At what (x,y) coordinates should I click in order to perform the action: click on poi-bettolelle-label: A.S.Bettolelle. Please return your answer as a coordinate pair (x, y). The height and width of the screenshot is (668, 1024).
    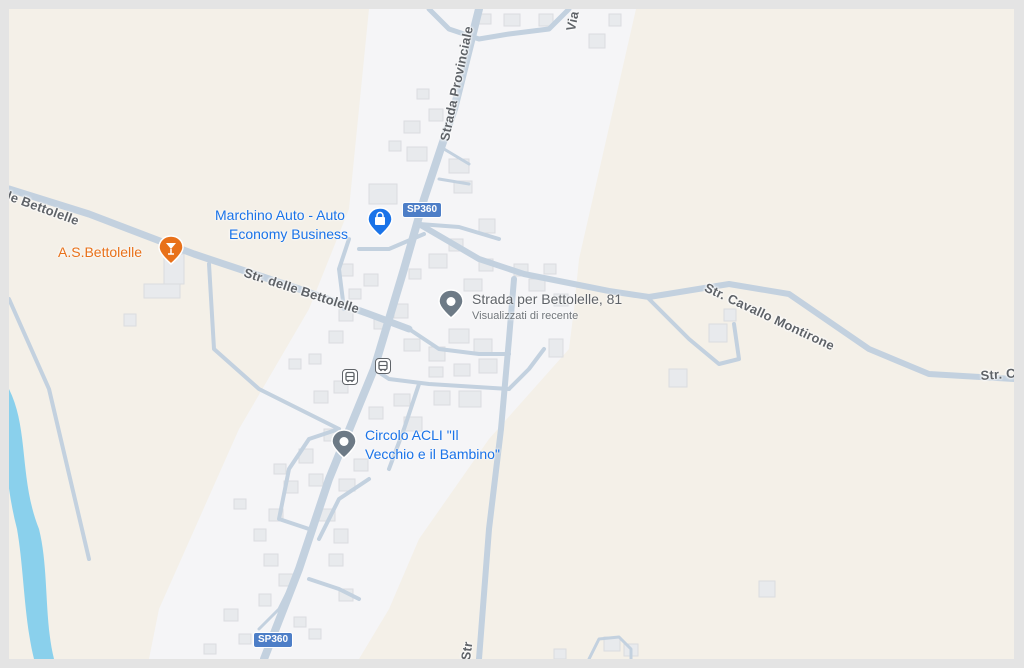
    Looking at the image, I should click on (100, 252).